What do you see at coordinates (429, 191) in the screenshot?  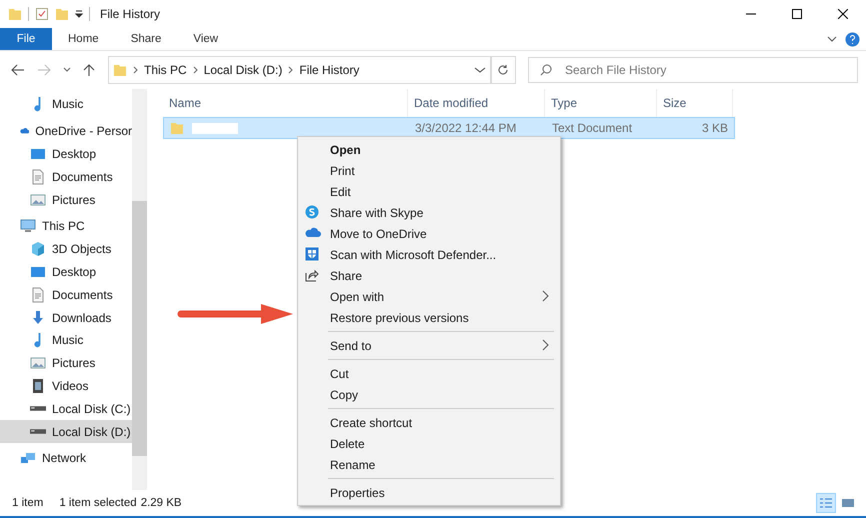 I see `menu-item: Edit` at bounding box center [429, 191].